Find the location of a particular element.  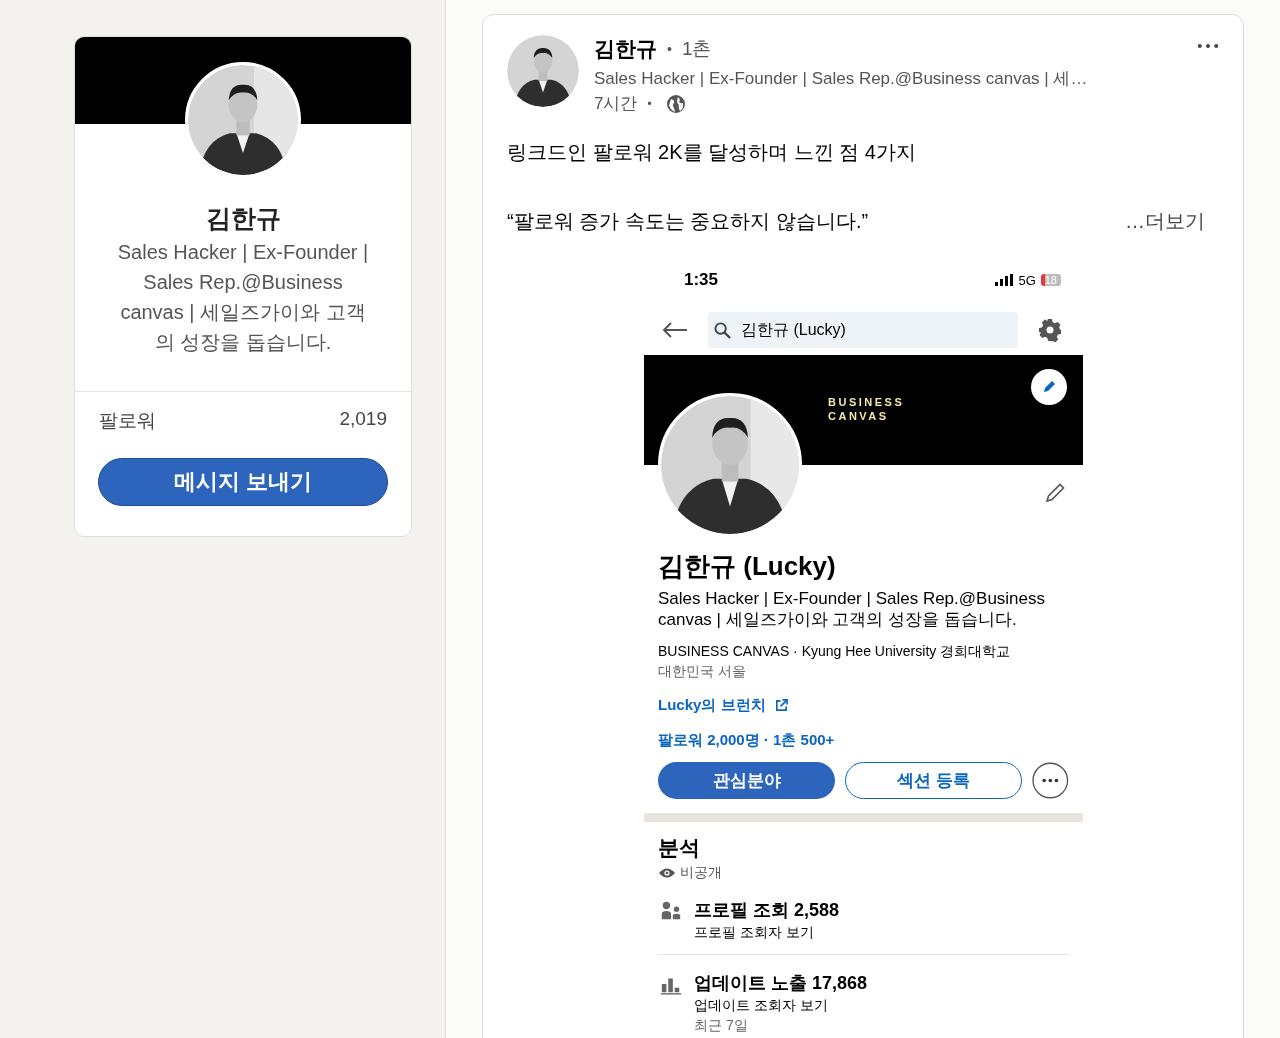

status-time: 1:35 is located at coordinates (701, 280).